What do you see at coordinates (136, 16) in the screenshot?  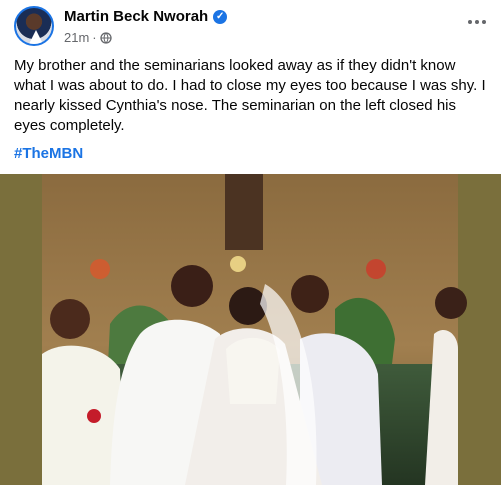 I see `author-name: Martin Beck Nworah` at bounding box center [136, 16].